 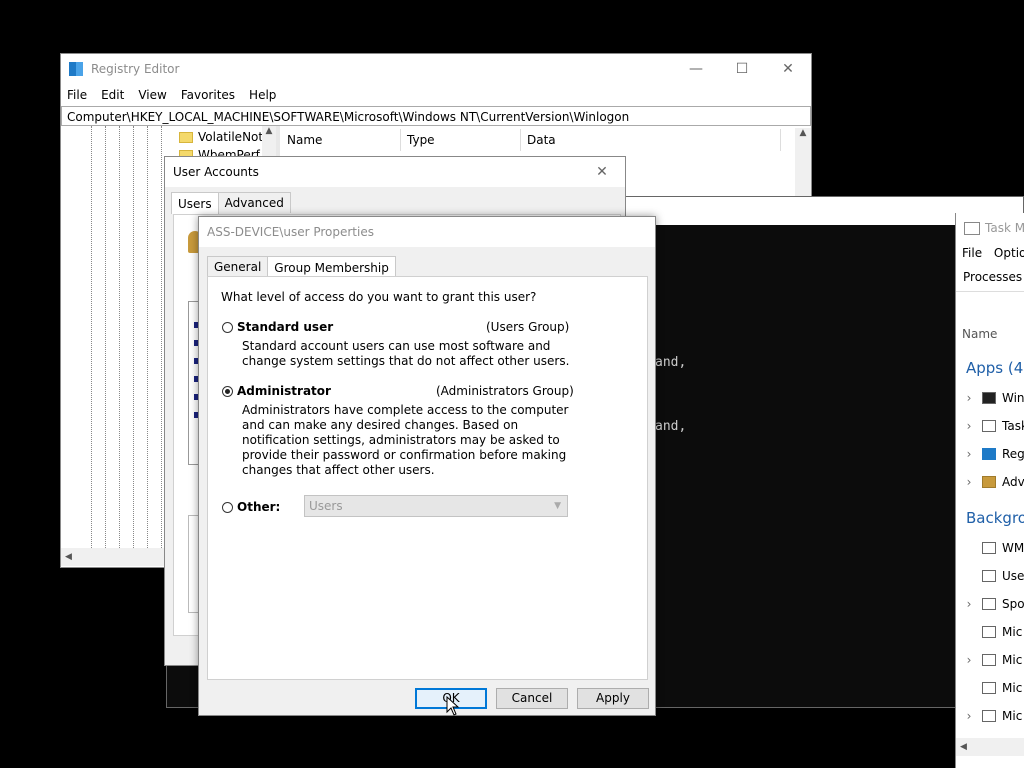 I want to click on menu-view: View, so click(x=152, y=95).